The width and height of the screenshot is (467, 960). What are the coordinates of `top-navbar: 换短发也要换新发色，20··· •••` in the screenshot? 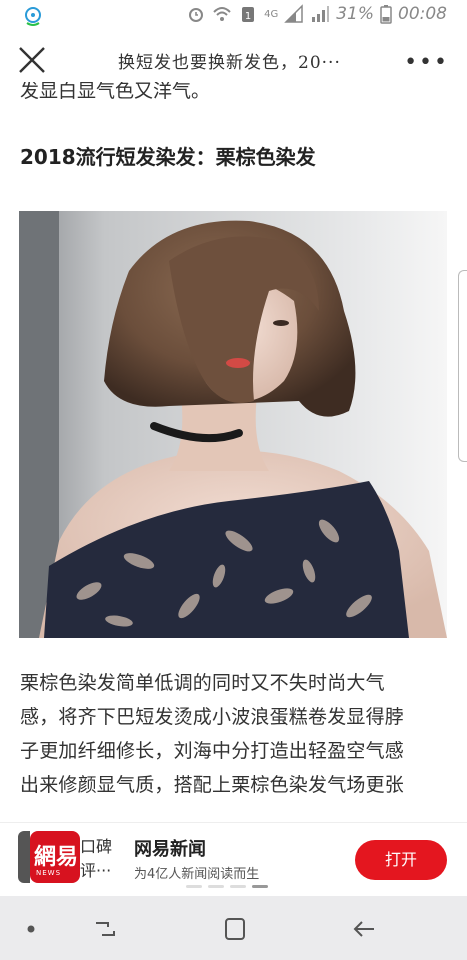 It's located at (233, 60).